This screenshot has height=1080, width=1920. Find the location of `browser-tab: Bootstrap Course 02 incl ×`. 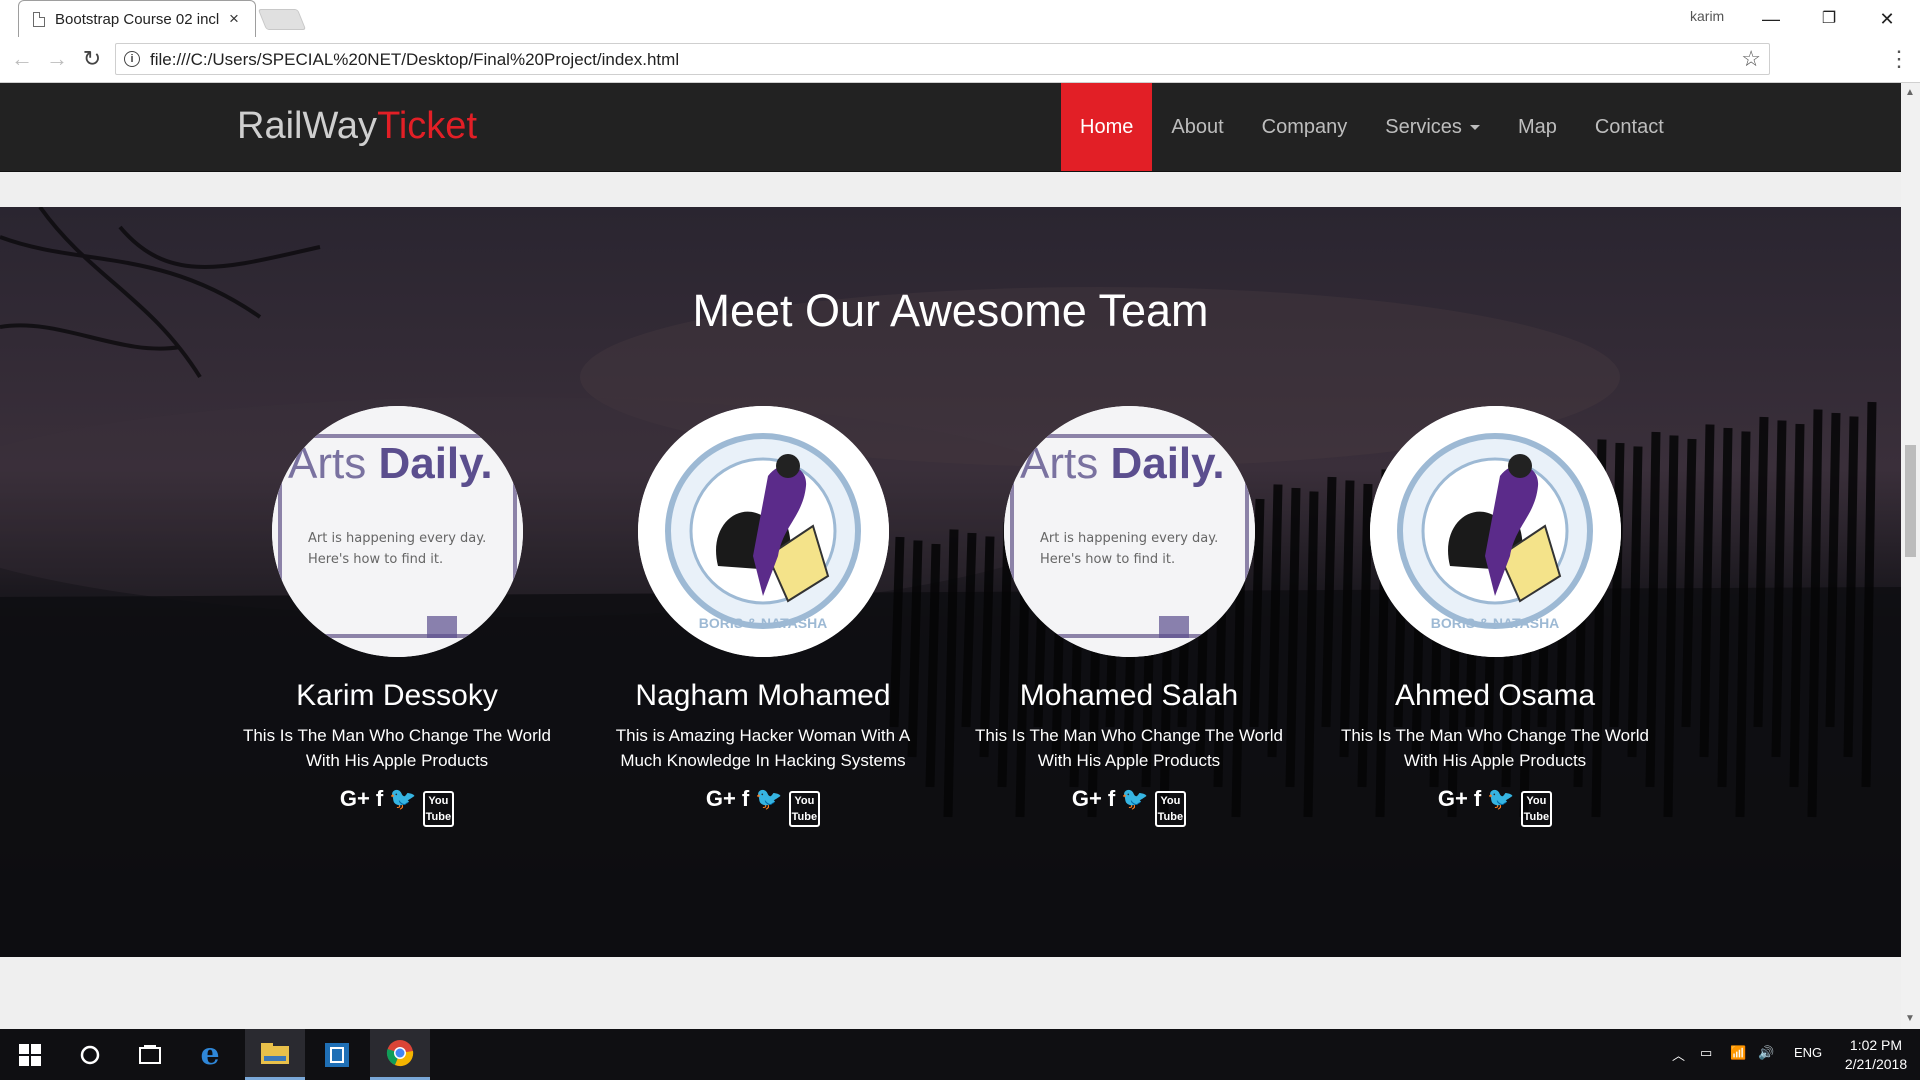

browser-tab: Bootstrap Course 02 incl × is located at coordinates (137, 18).